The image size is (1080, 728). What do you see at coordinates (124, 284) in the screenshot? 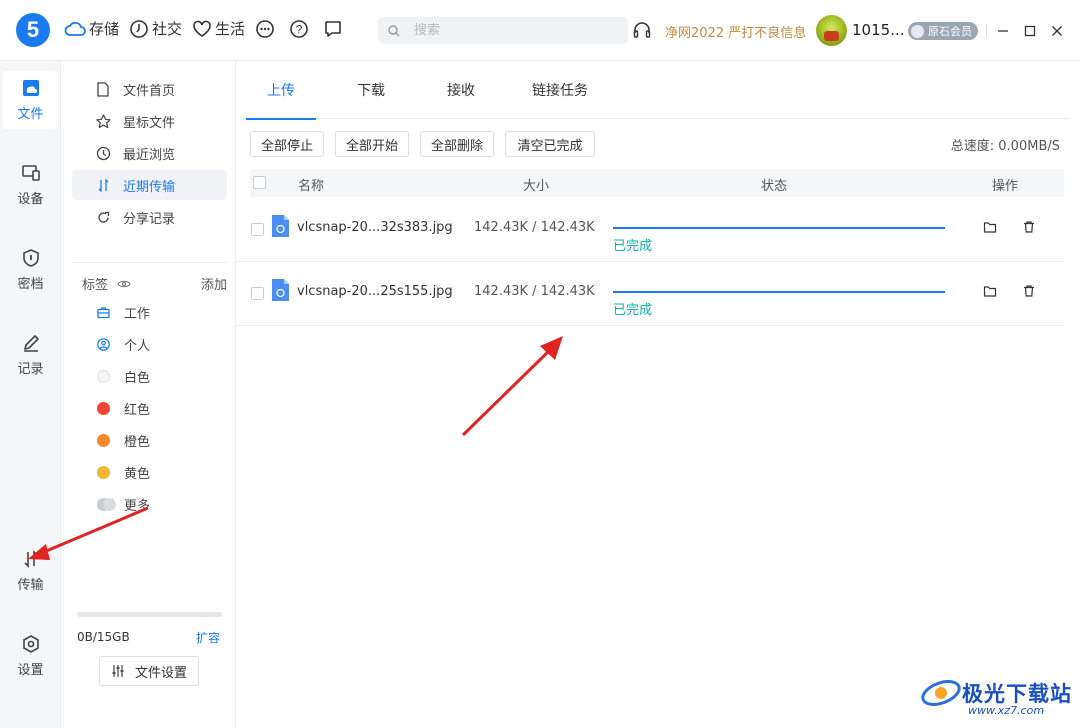
I see `eye-icon` at bounding box center [124, 284].